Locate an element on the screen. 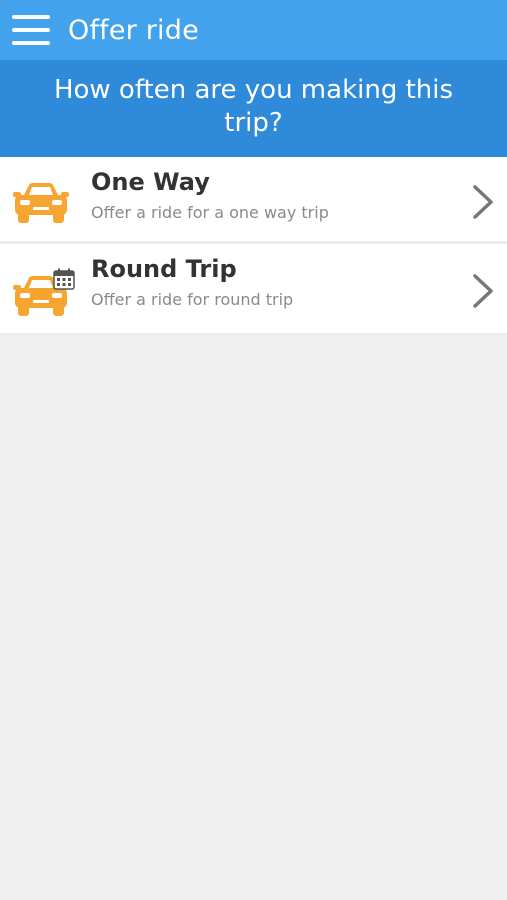  calendar-icon is located at coordinates (64, 279).